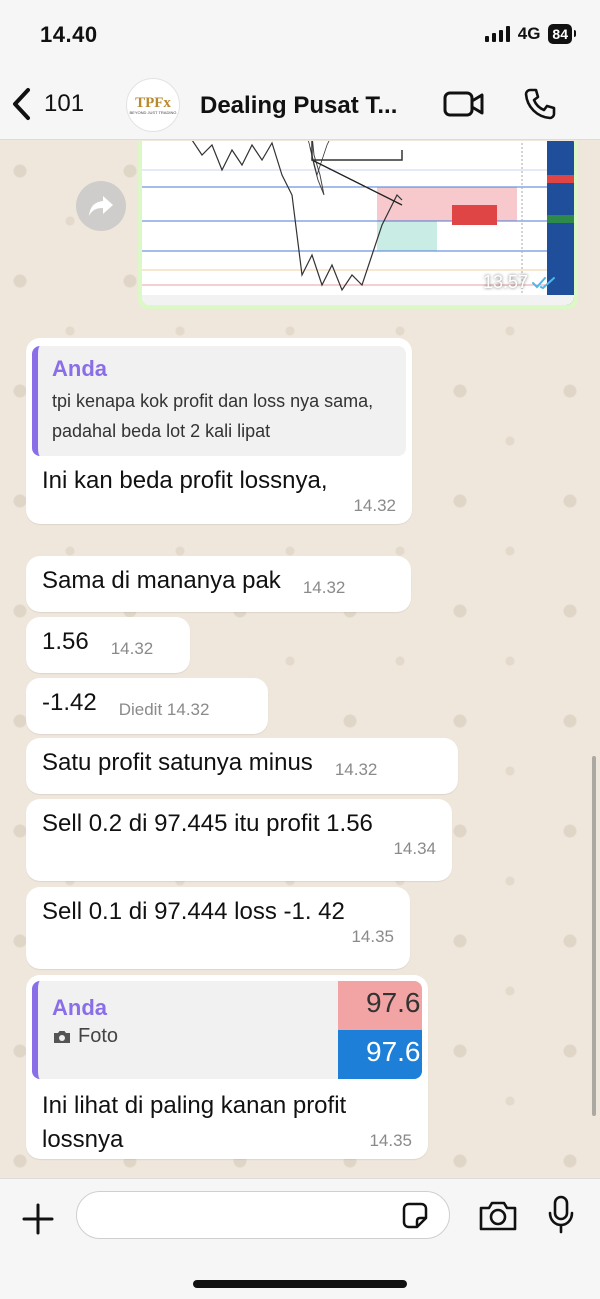 The height and width of the screenshot is (1299, 600). I want to click on chart-image-message: 13.57, so click(358, 225).